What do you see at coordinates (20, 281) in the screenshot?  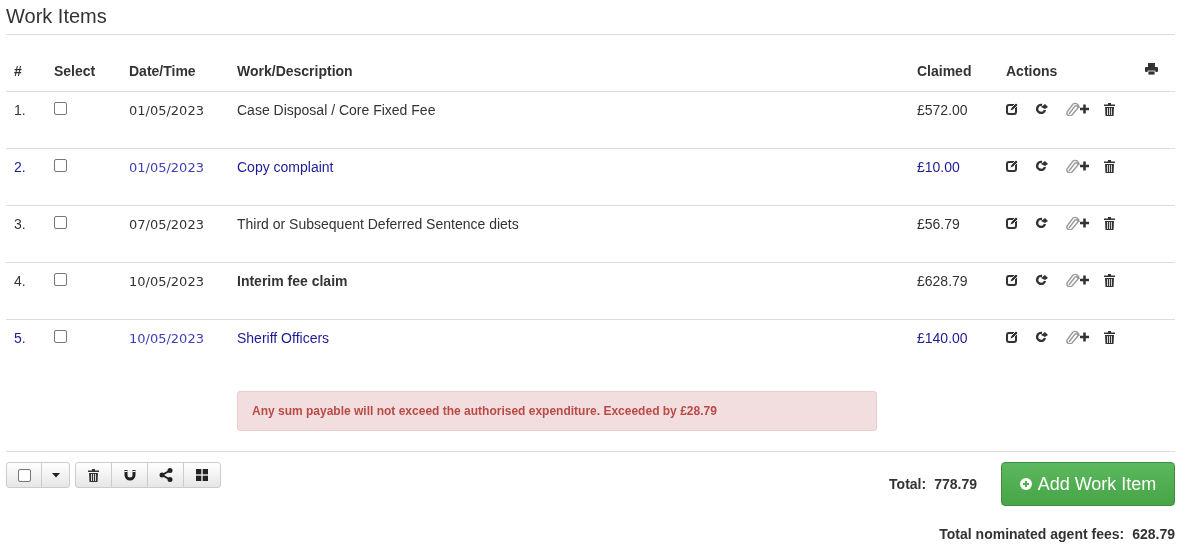 I see `row-number: 4.` at bounding box center [20, 281].